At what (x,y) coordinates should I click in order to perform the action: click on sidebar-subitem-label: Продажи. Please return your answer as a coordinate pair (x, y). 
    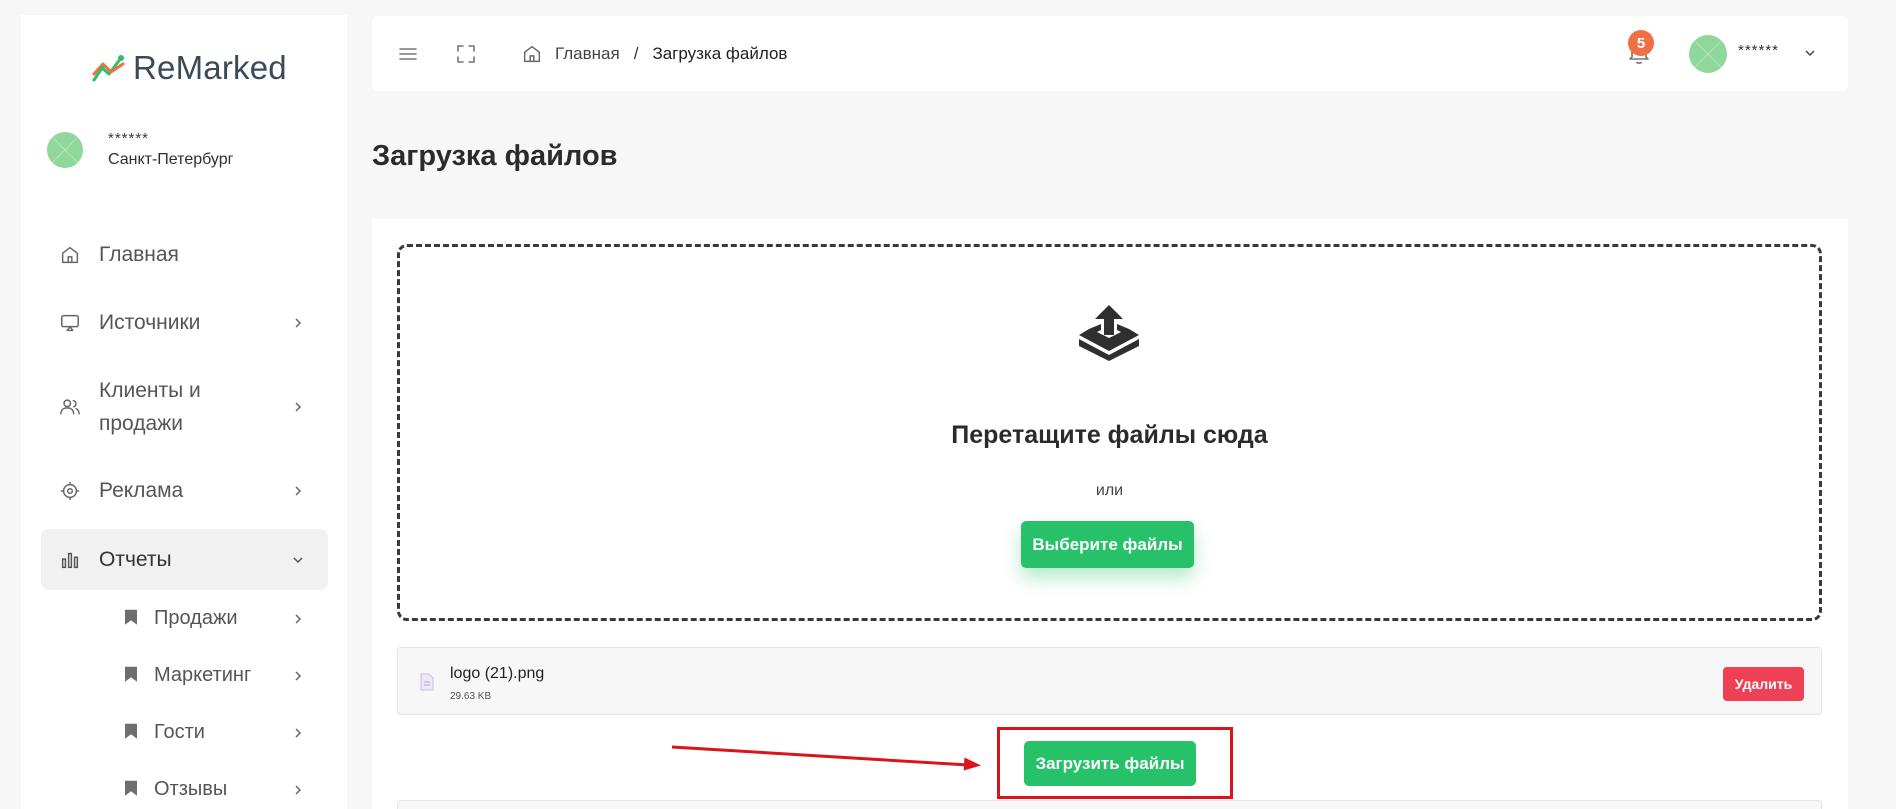
    Looking at the image, I should click on (196, 618).